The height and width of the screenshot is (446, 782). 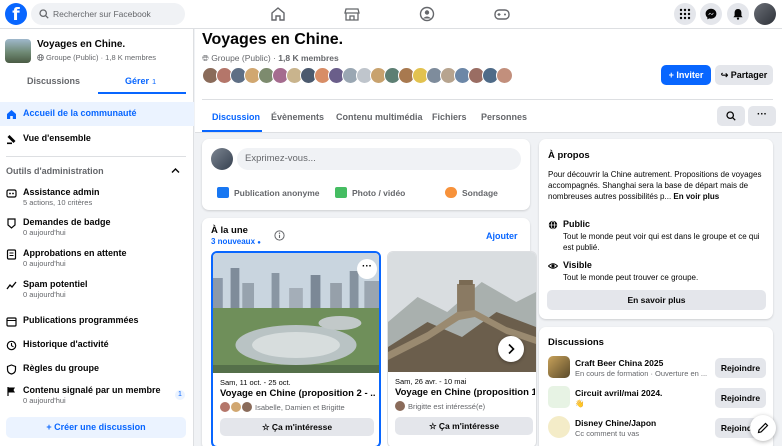 I want to click on tab-events: Évènements, so click(x=297, y=117).